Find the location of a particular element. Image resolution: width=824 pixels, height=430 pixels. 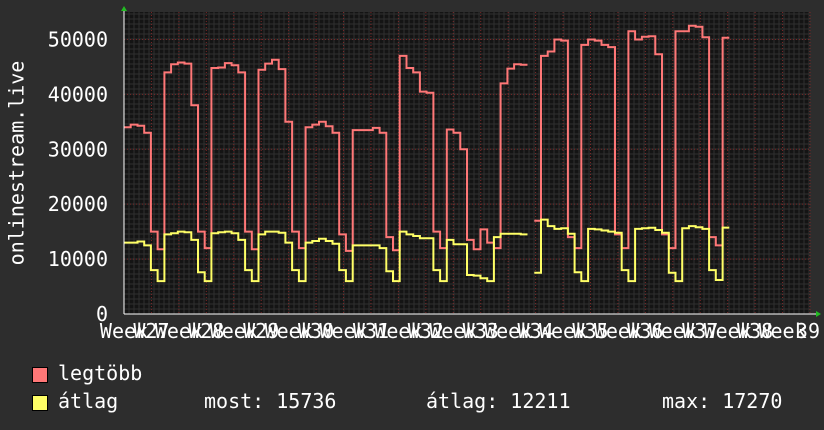

y-tick-label: 10000 is located at coordinates (78, 259).